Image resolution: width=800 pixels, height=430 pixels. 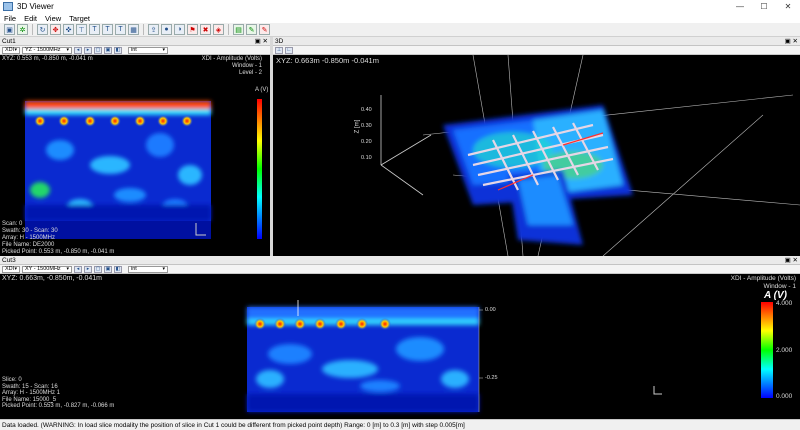 What do you see at coordinates (118, 269) in the screenshot?
I see `cut3-tool-5: ◧` at bounding box center [118, 269].